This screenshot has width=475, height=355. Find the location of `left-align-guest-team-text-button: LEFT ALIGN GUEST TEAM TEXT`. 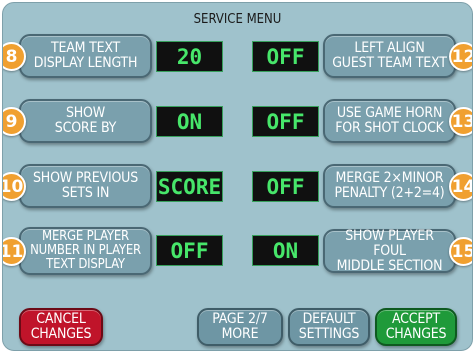

left-align-guest-team-text-button: LEFT ALIGN GUEST TEAM TEXT is located at coordinates (389, 56).